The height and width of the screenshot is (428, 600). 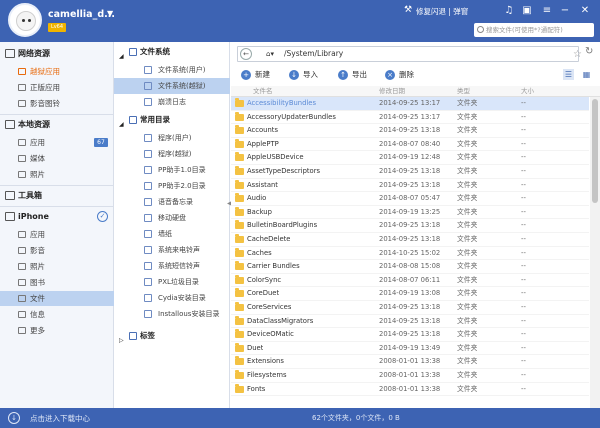 What do you see at coordinates (527, 11) in the screenshot?
I see `shirt-icon: ▣` at bounding box center [527, 11].